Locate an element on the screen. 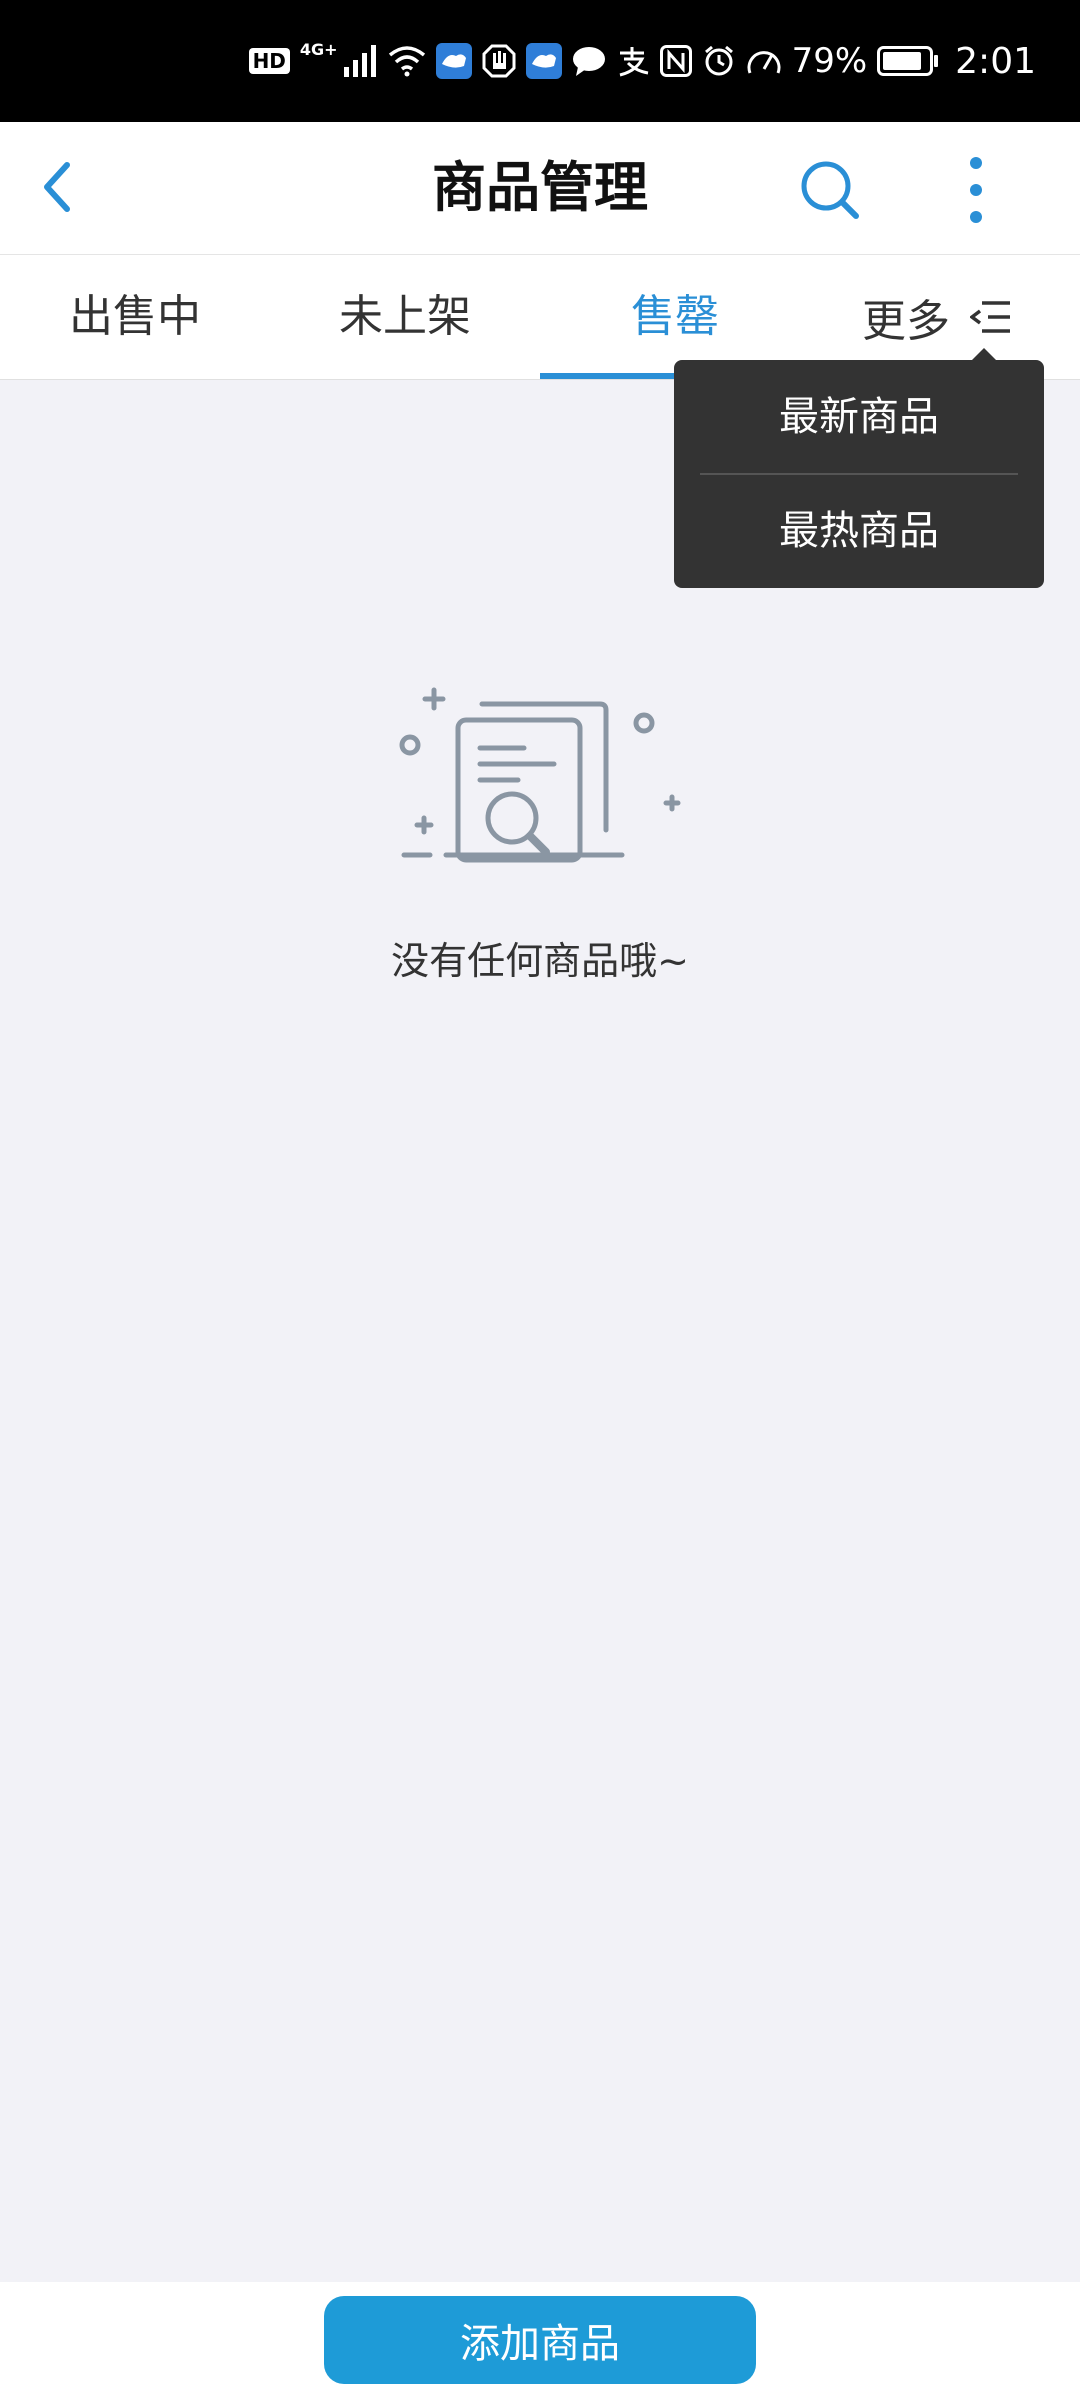 This screenshot has height=2400, width=1080. chevron-left-icon is located at coordinates (57, 187).